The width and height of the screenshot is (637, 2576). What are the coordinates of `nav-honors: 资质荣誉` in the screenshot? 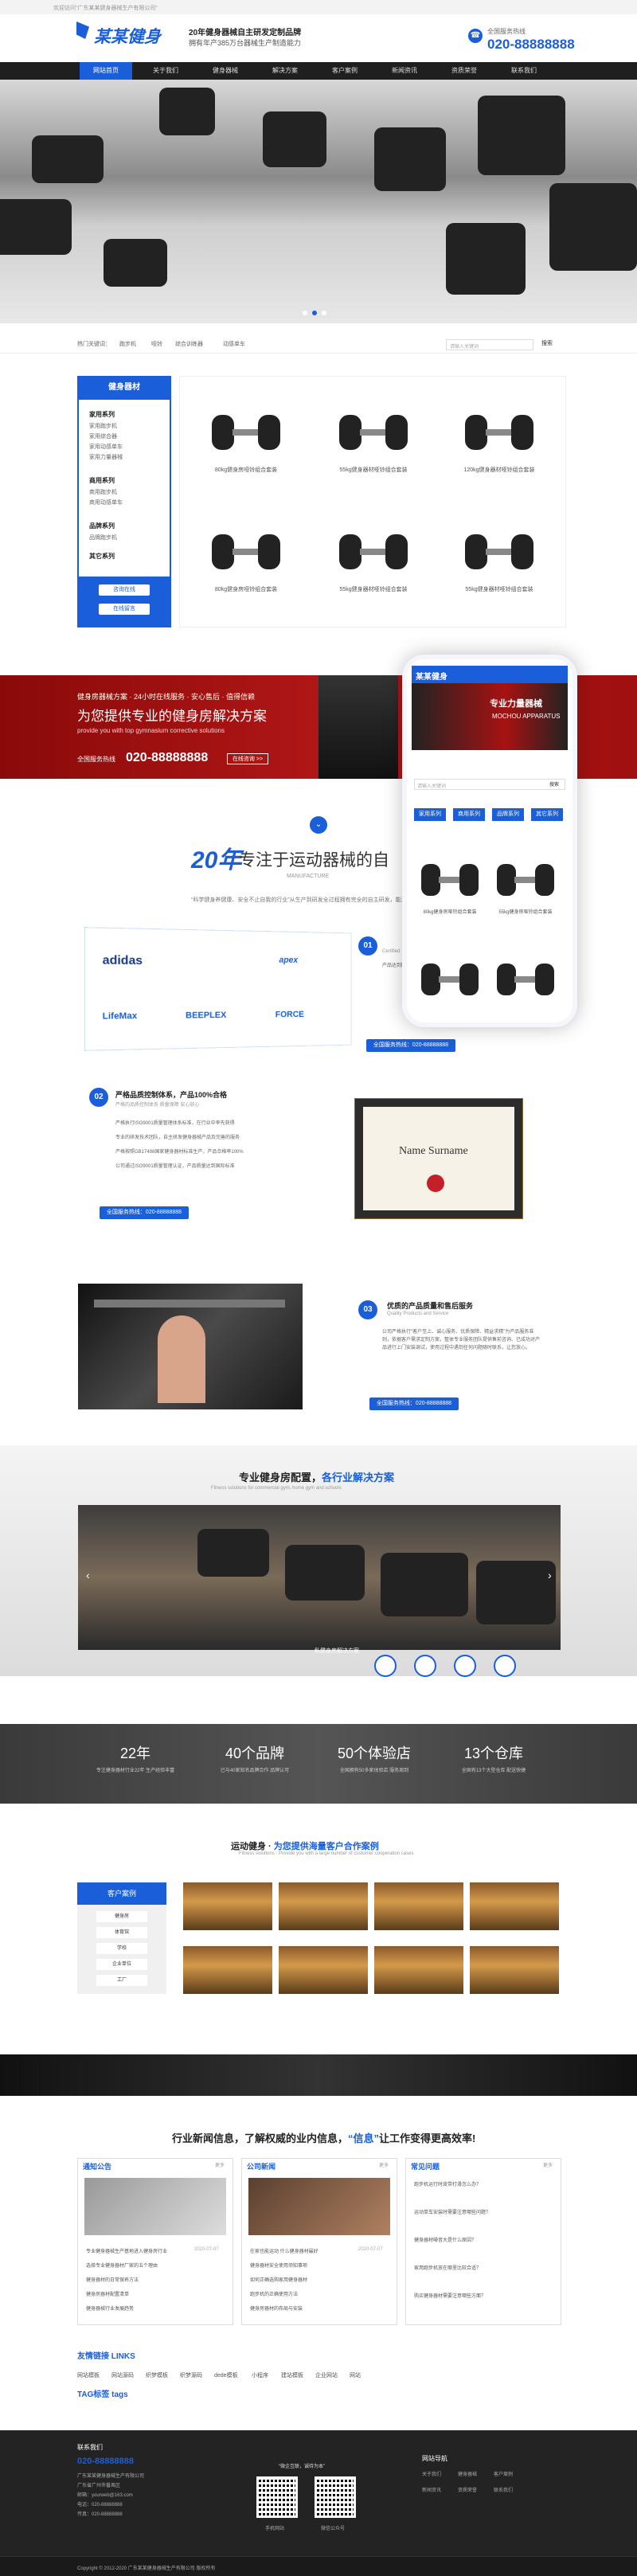 It's located at (464, 71).